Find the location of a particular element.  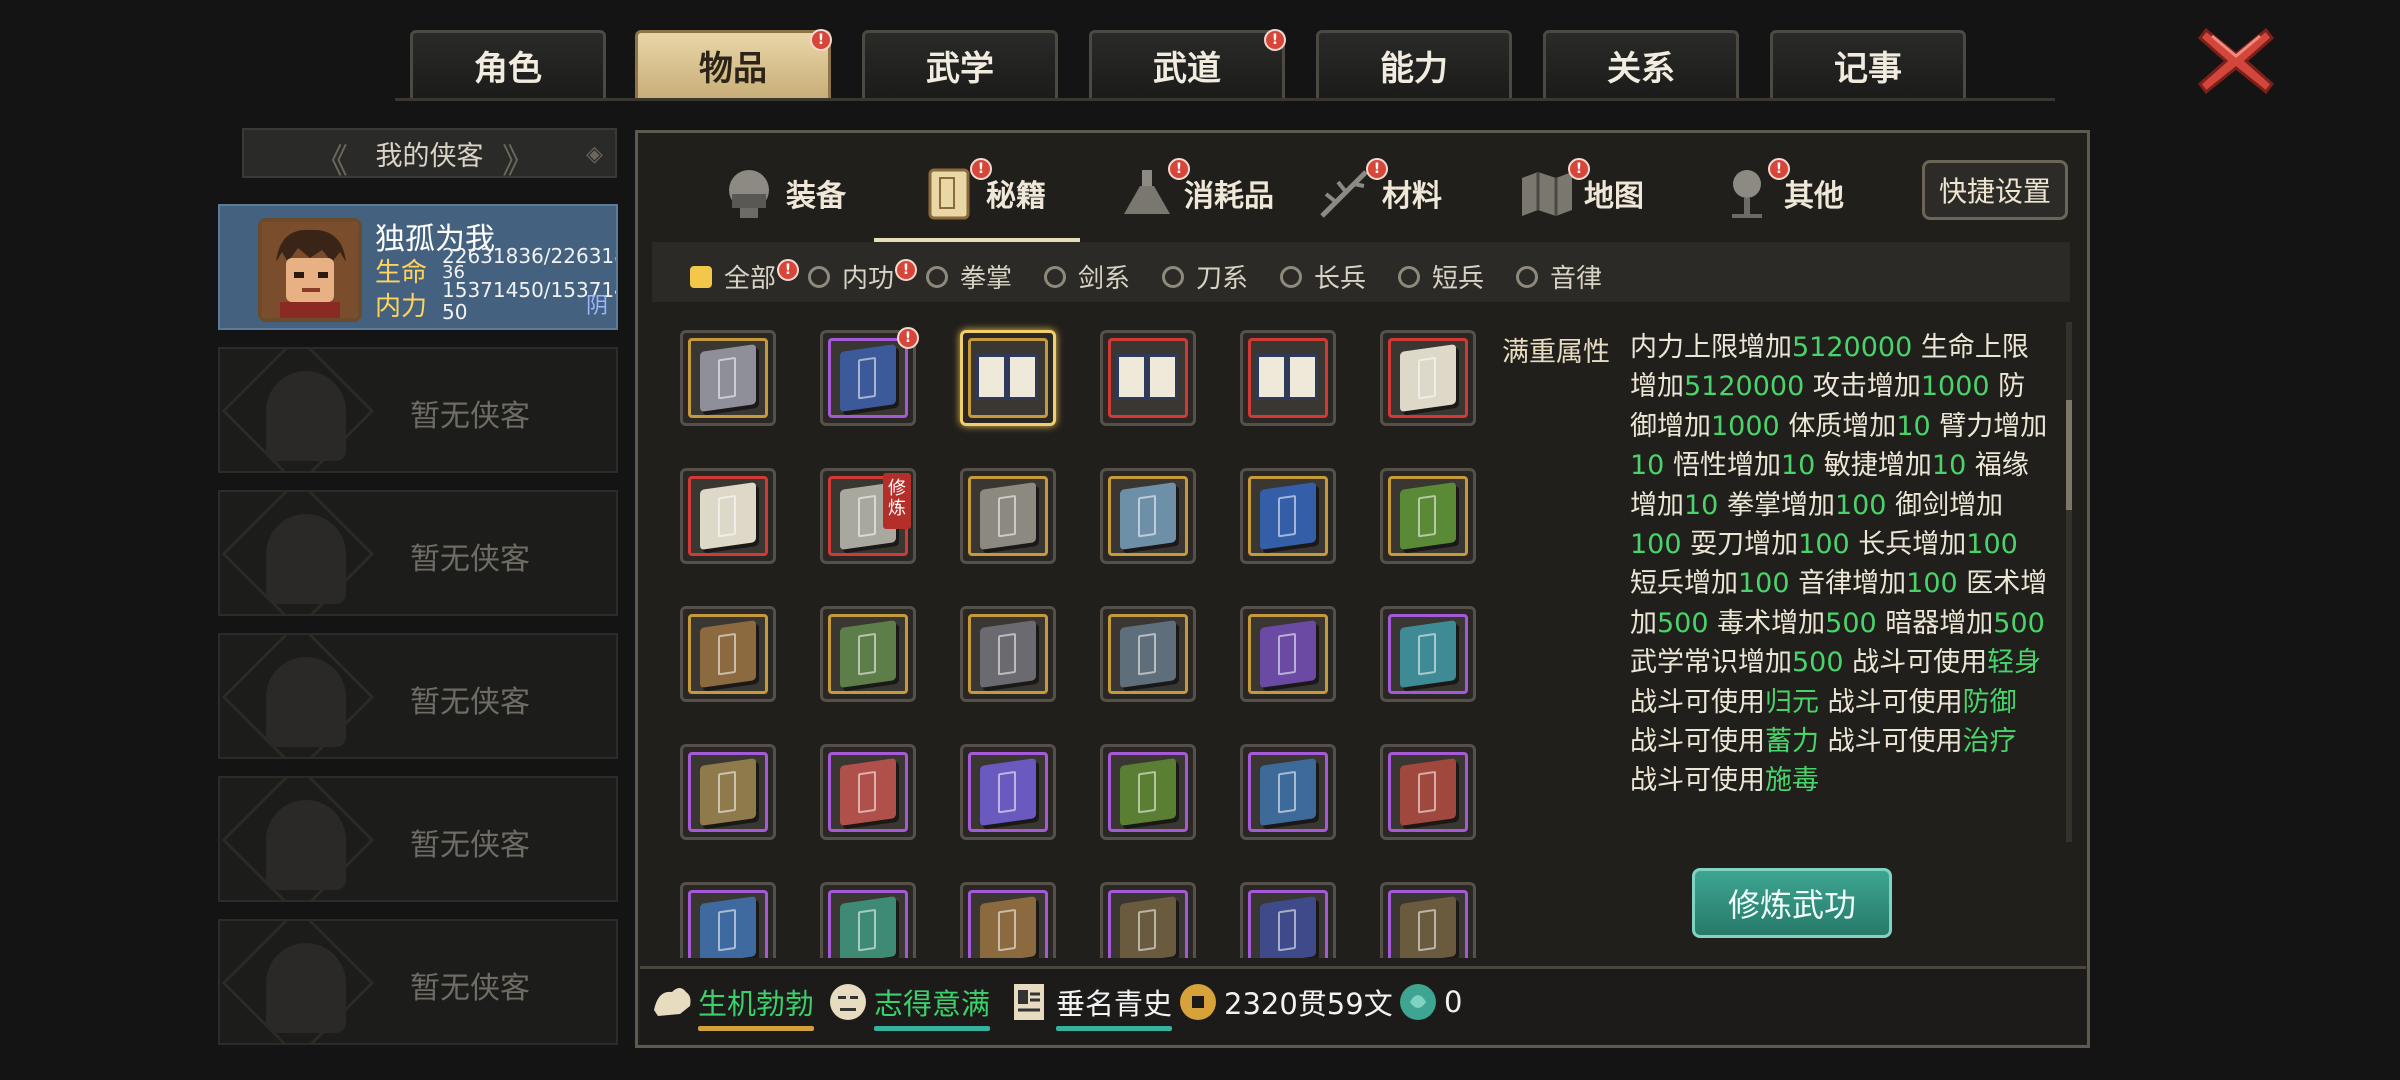

attribute-label: 耍刀增加 is located at coordinates (1744, 545).